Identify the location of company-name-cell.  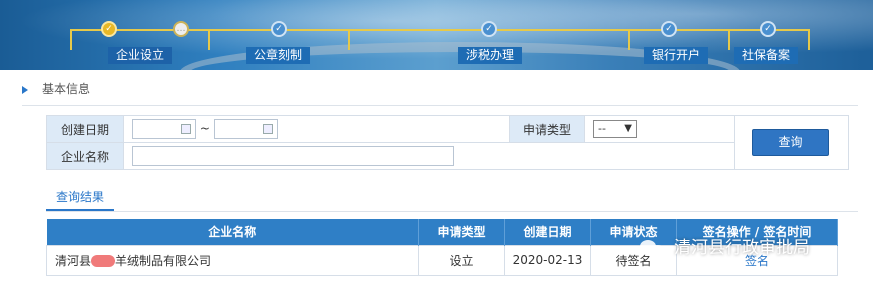
(429, 156).